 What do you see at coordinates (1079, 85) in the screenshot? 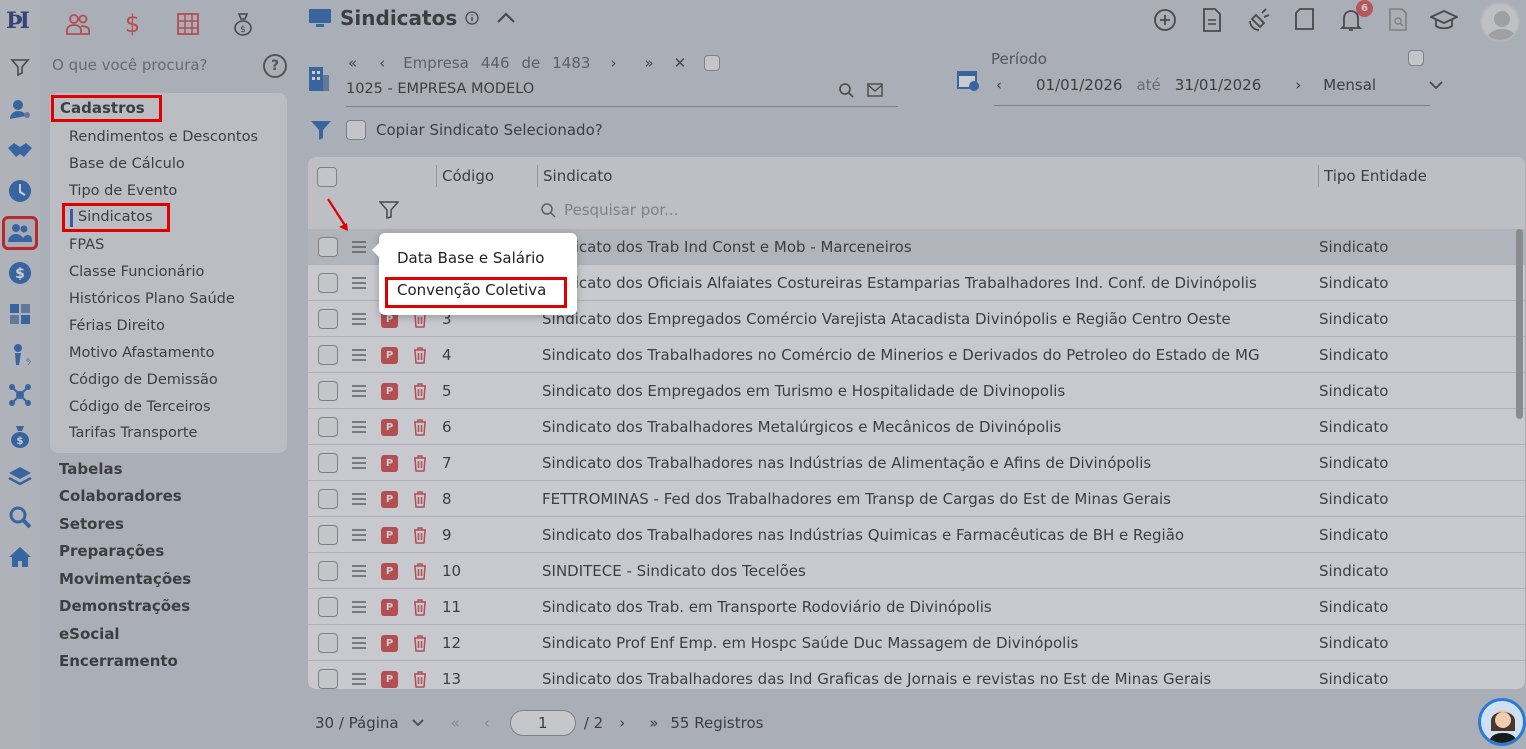
I see `period-start: 01/01/2026` at bounding box center [1079, 85].